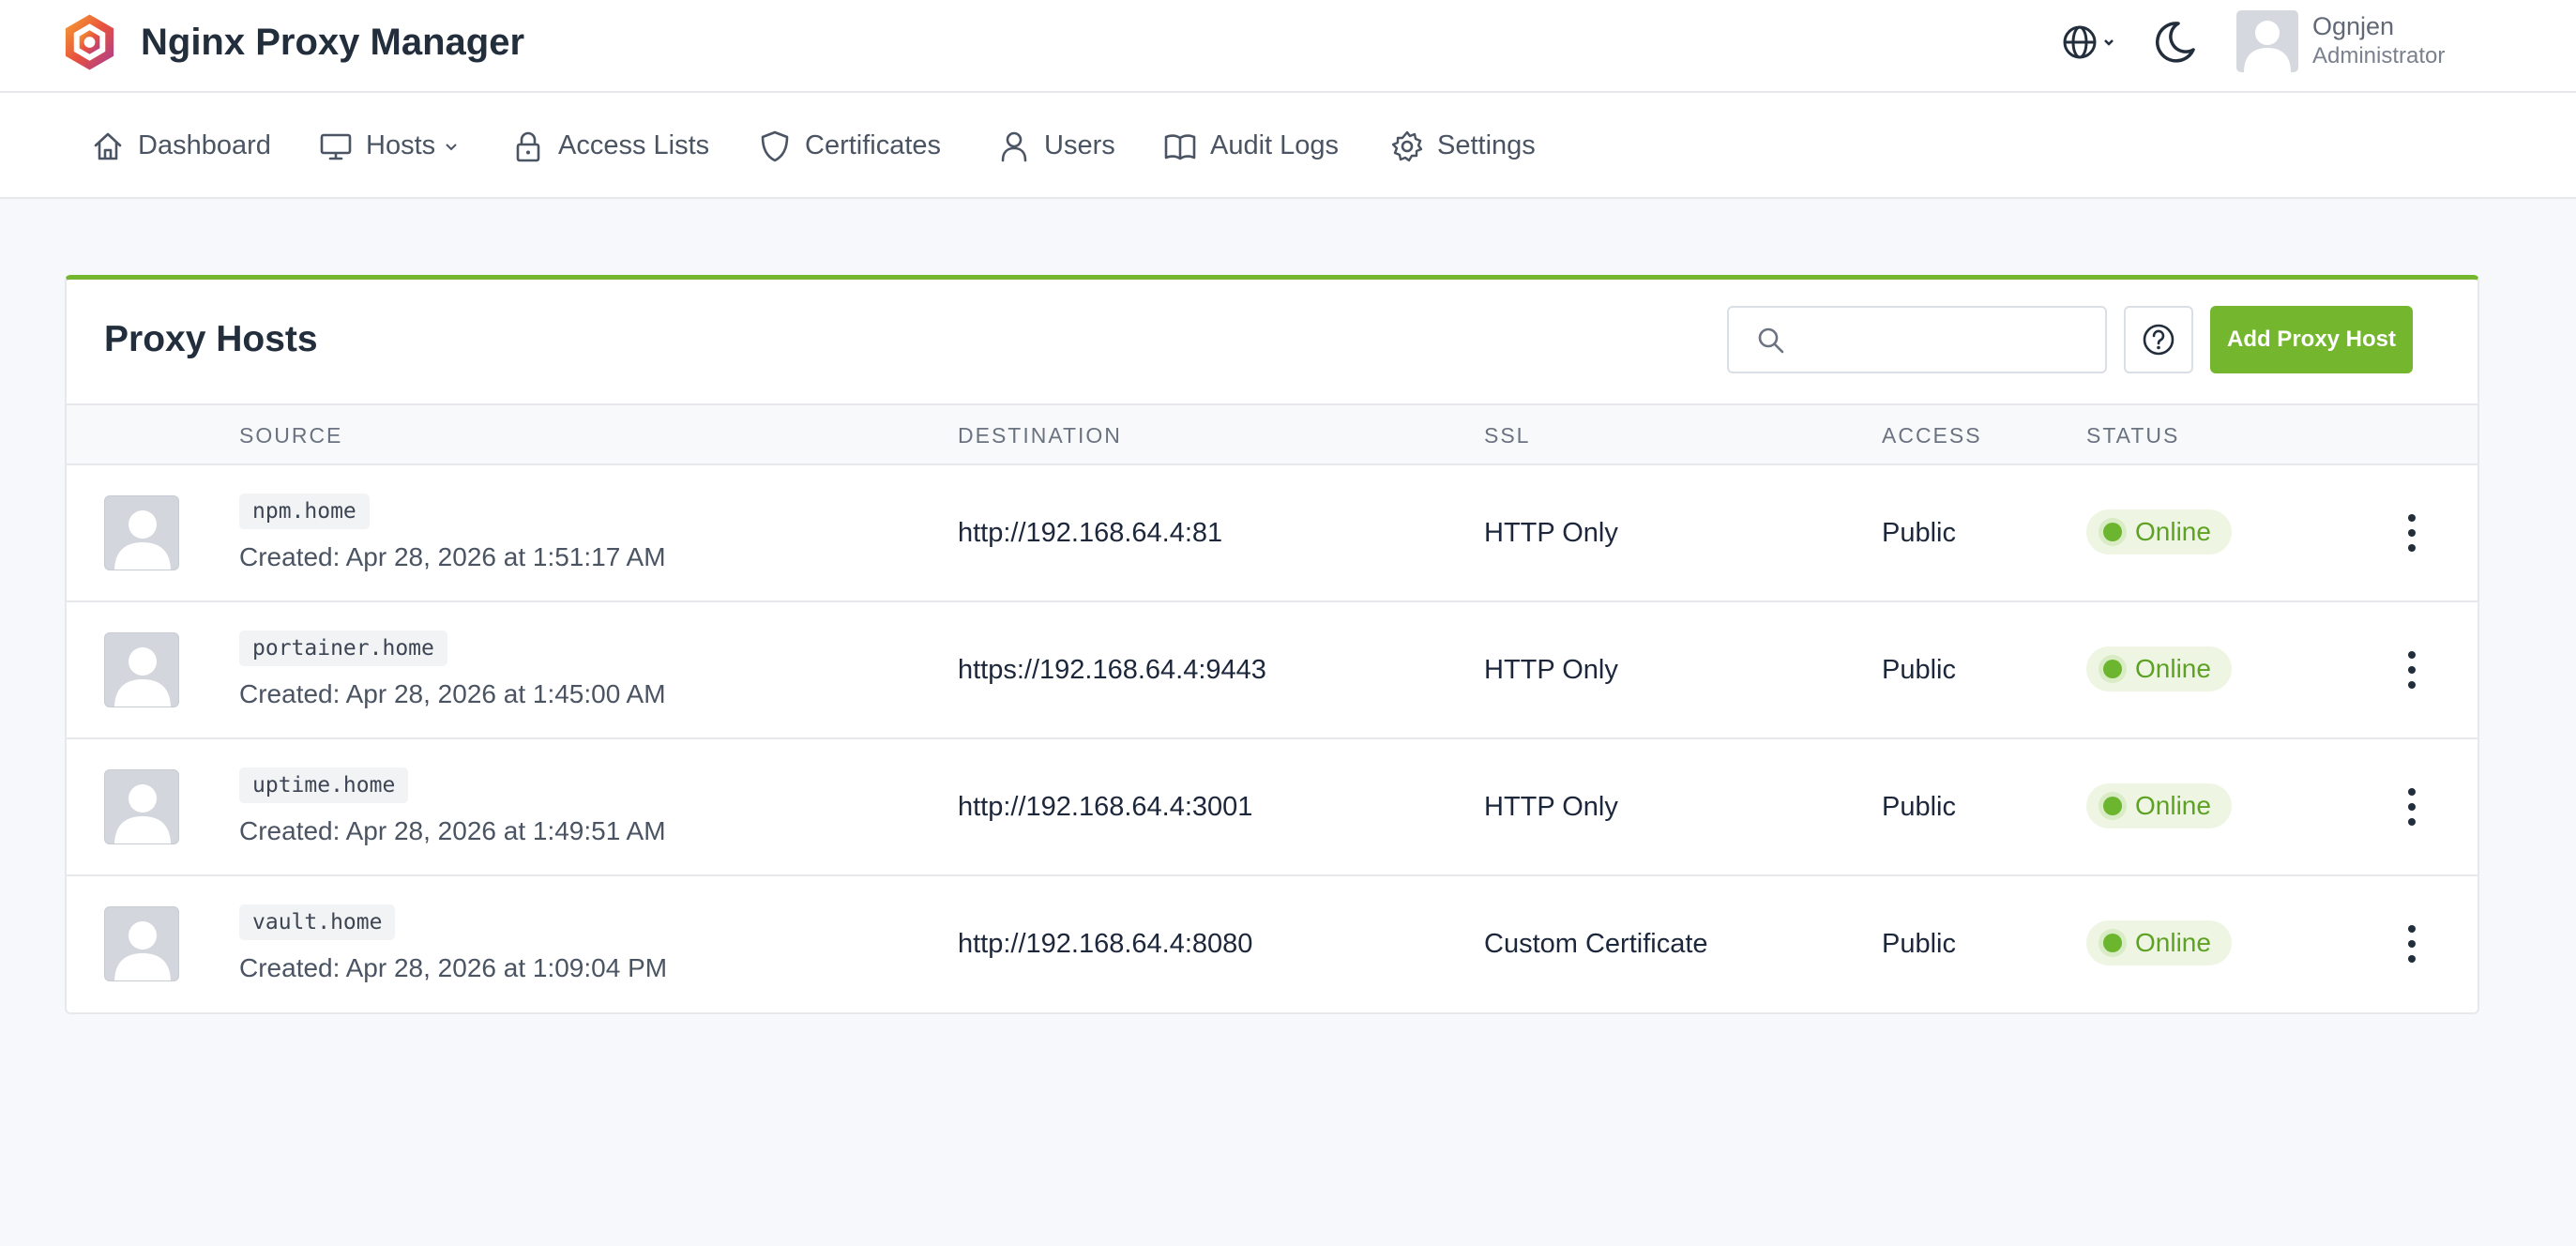  What do you see at coordinates (1105, 807) in the screenshot?
I see `destination: http://192.168.64.4:3001` at bounding box center [1105, 807].